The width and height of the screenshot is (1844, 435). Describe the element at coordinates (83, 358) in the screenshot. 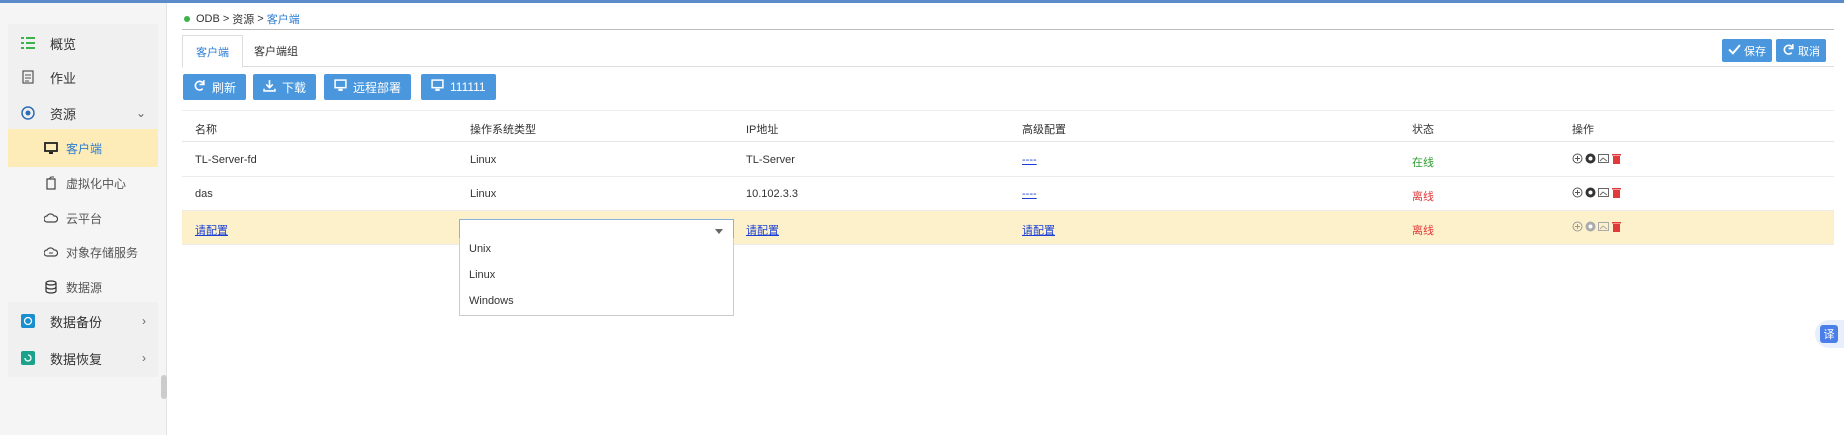

I see `sidebar-item-restore: 数据恢复 ›` at that location.